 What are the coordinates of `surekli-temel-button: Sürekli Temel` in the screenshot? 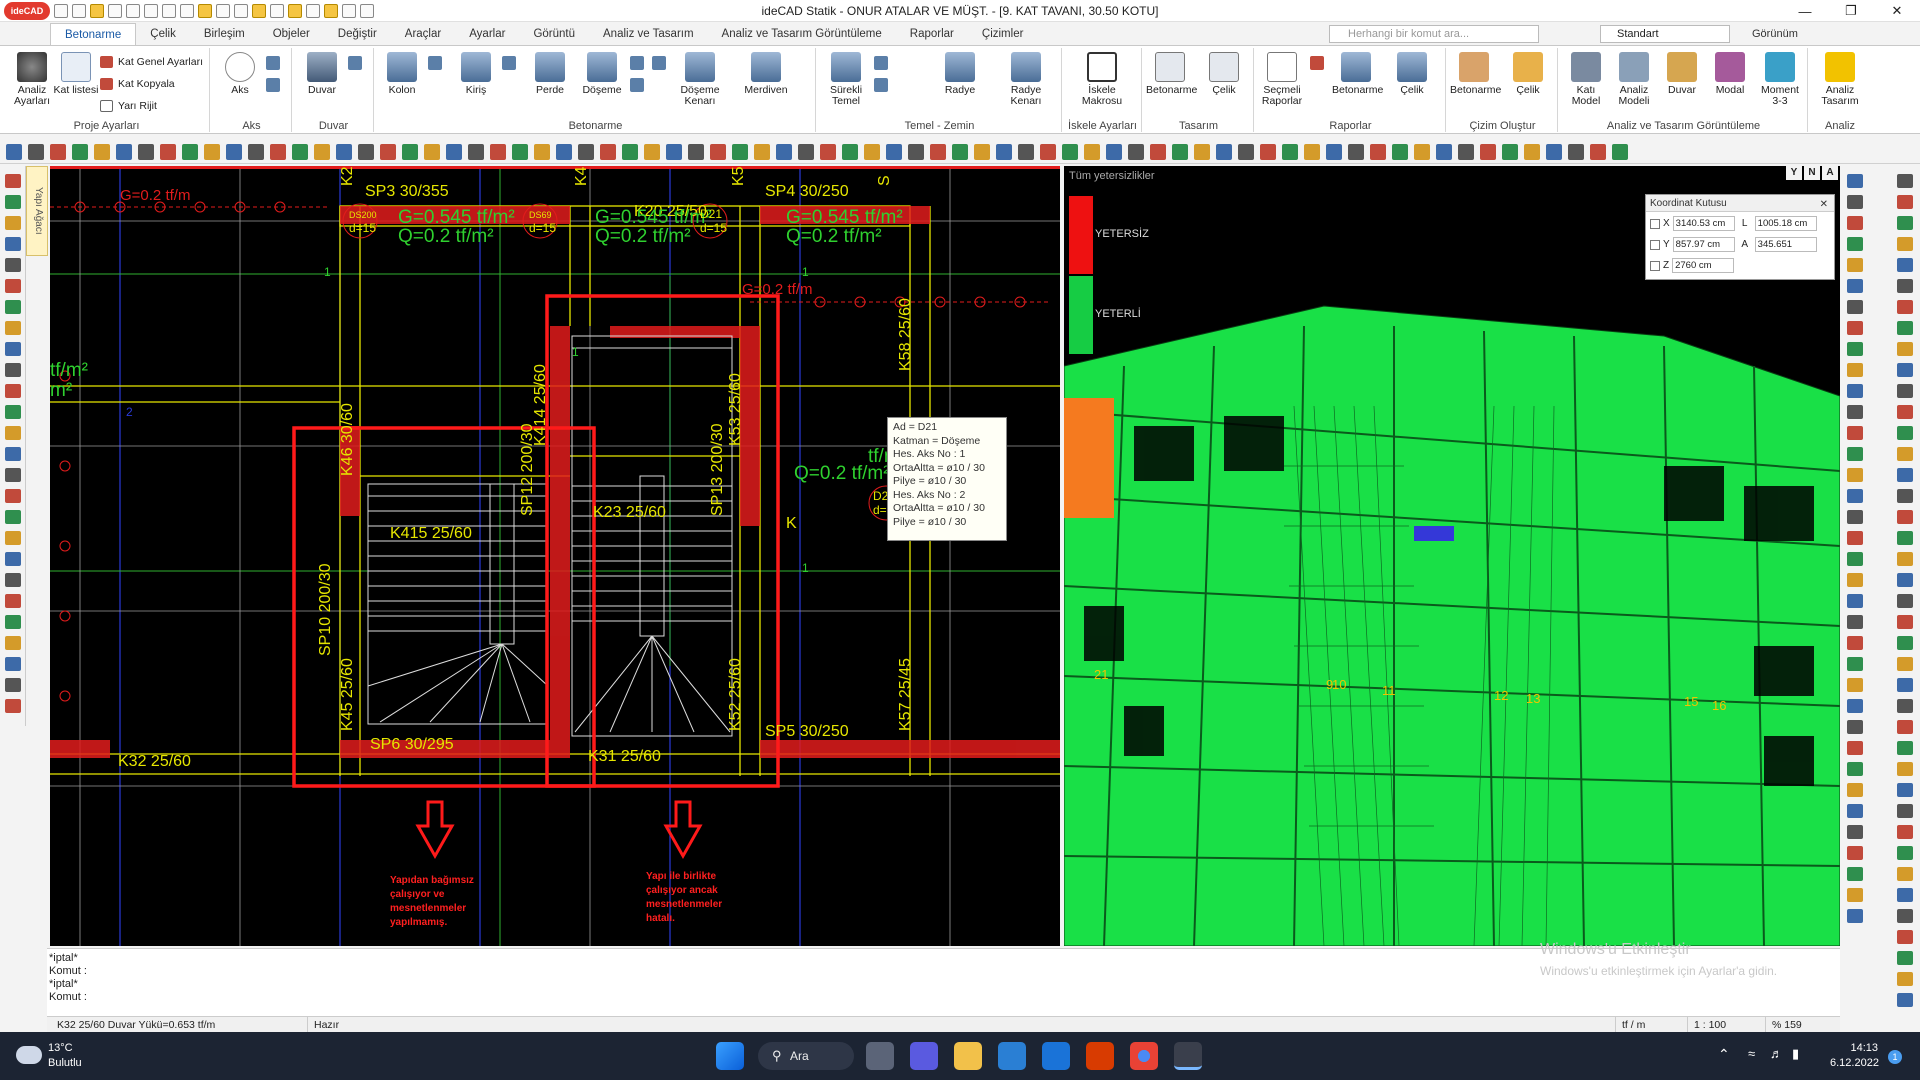 It's located at (846, 79).